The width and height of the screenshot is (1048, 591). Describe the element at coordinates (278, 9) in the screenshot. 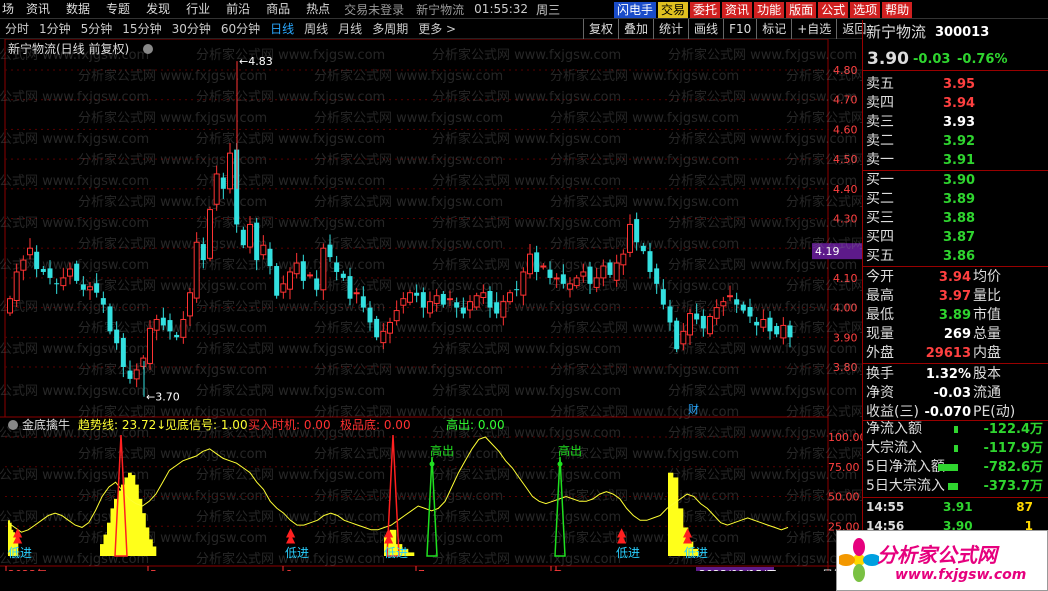

I see `menu-item-7: 商品` at that location.